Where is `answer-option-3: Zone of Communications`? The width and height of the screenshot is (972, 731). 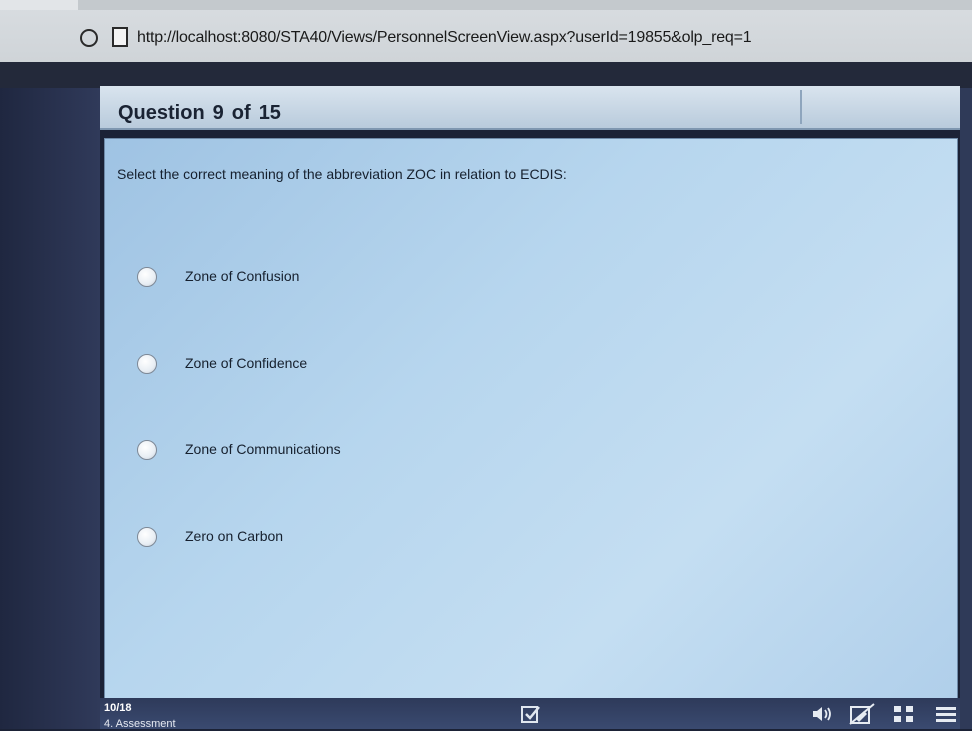
answer-option-3: Zone of Communications is located at coordinates (337, 450).